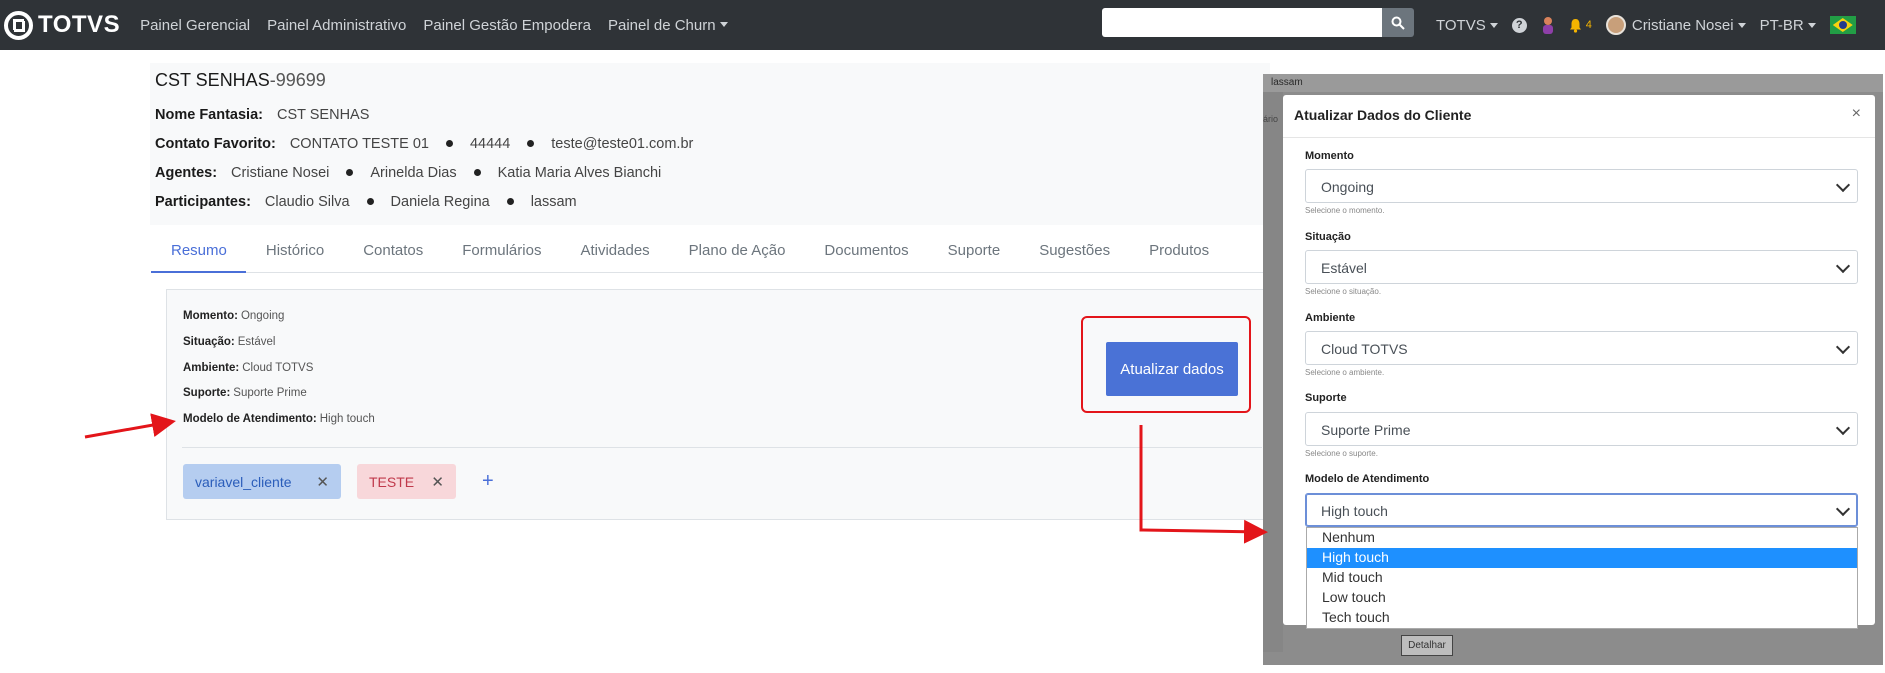  I want to click on arrow-to-service-model, so click(130, 426).